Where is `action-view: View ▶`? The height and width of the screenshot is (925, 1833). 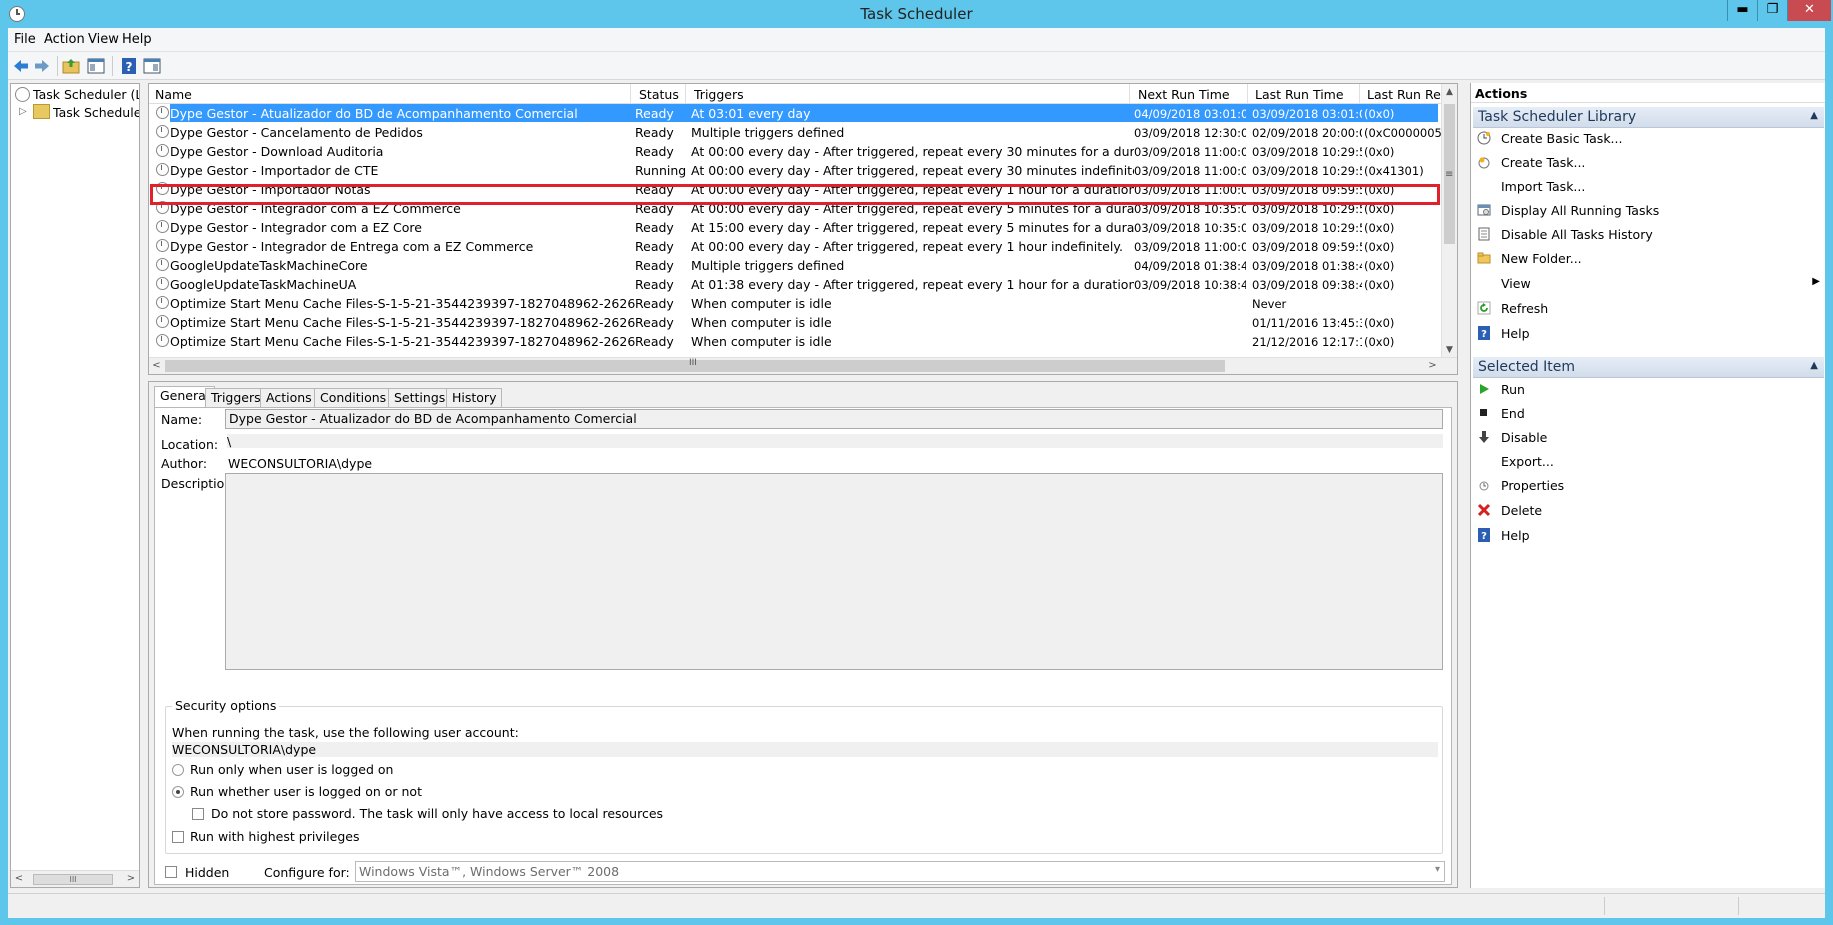 action-view: View ▶ is located at coordinates (1649, 284).